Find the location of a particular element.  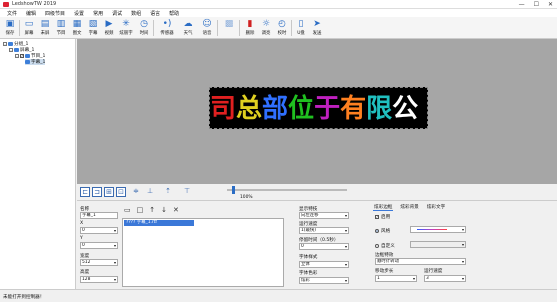

send-button: ➤ 发送 is located at coordinates (317, 28).